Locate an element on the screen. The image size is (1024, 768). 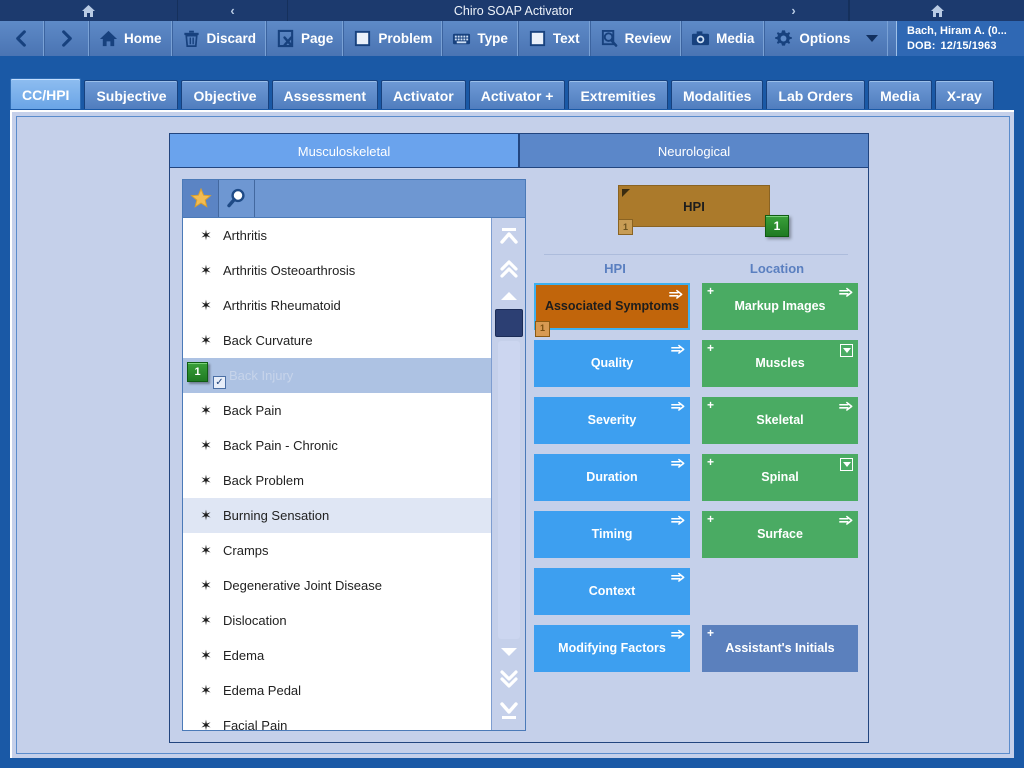
detail-button-duration: Duration is located at coordinates (612, 477).